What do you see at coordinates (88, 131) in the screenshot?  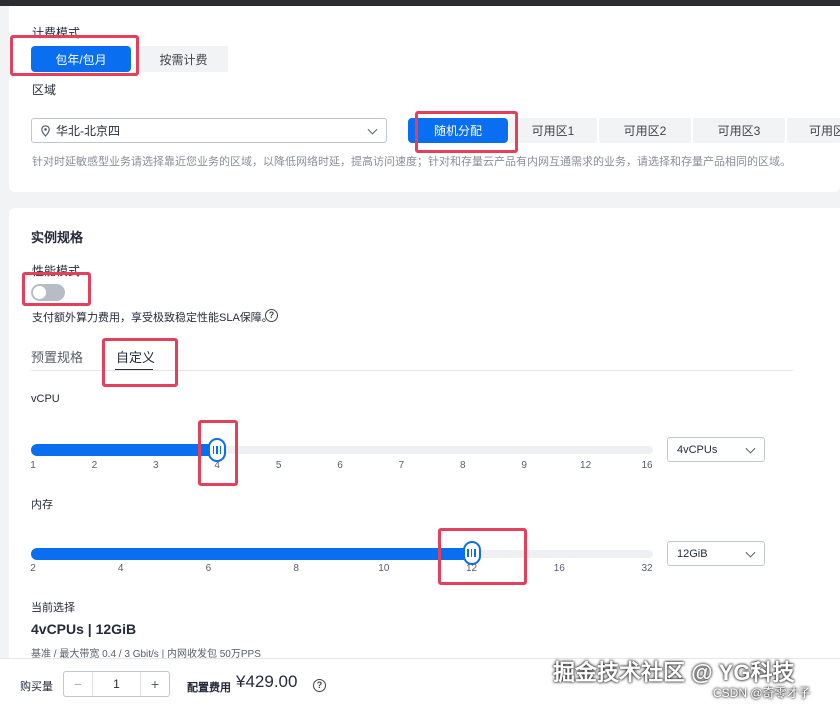 I see `region-select-value: 华北-北京四` at bounding box center [88, 131].